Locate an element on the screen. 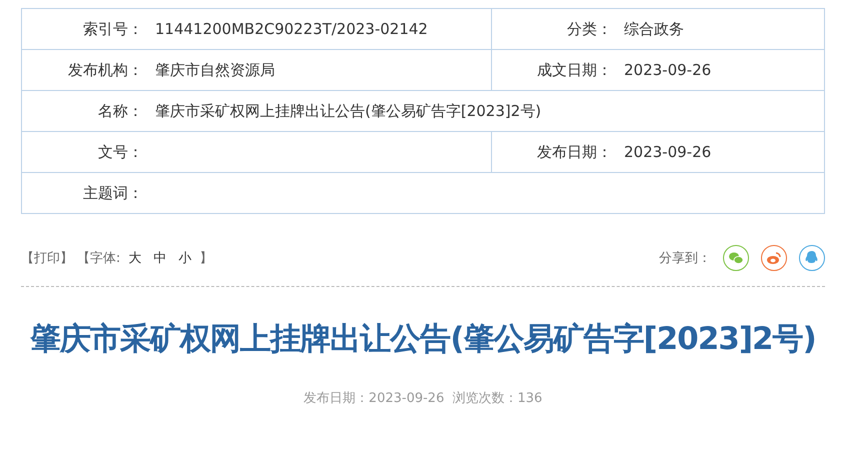 The width and height of the screenshot is (853, 473). field-label: 成文日期： is located at coordinates (554, 70).